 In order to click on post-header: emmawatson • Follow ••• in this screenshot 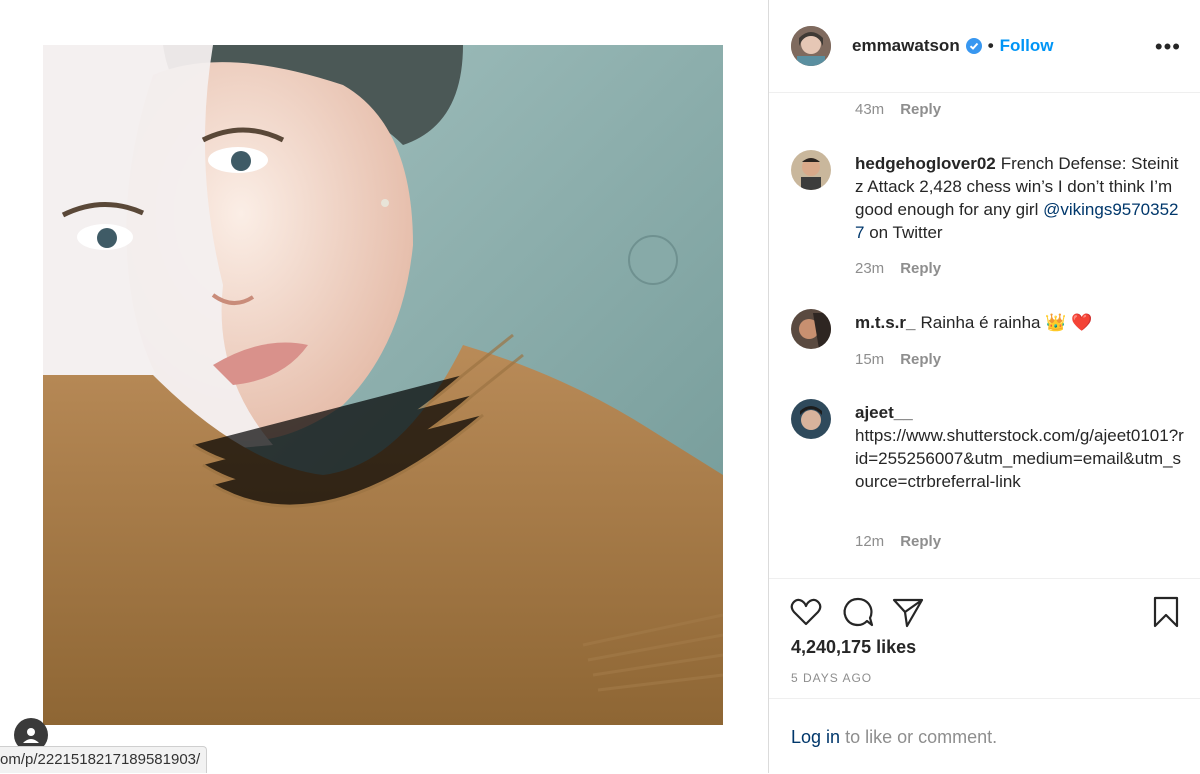, I will do `click(984, 46)`.